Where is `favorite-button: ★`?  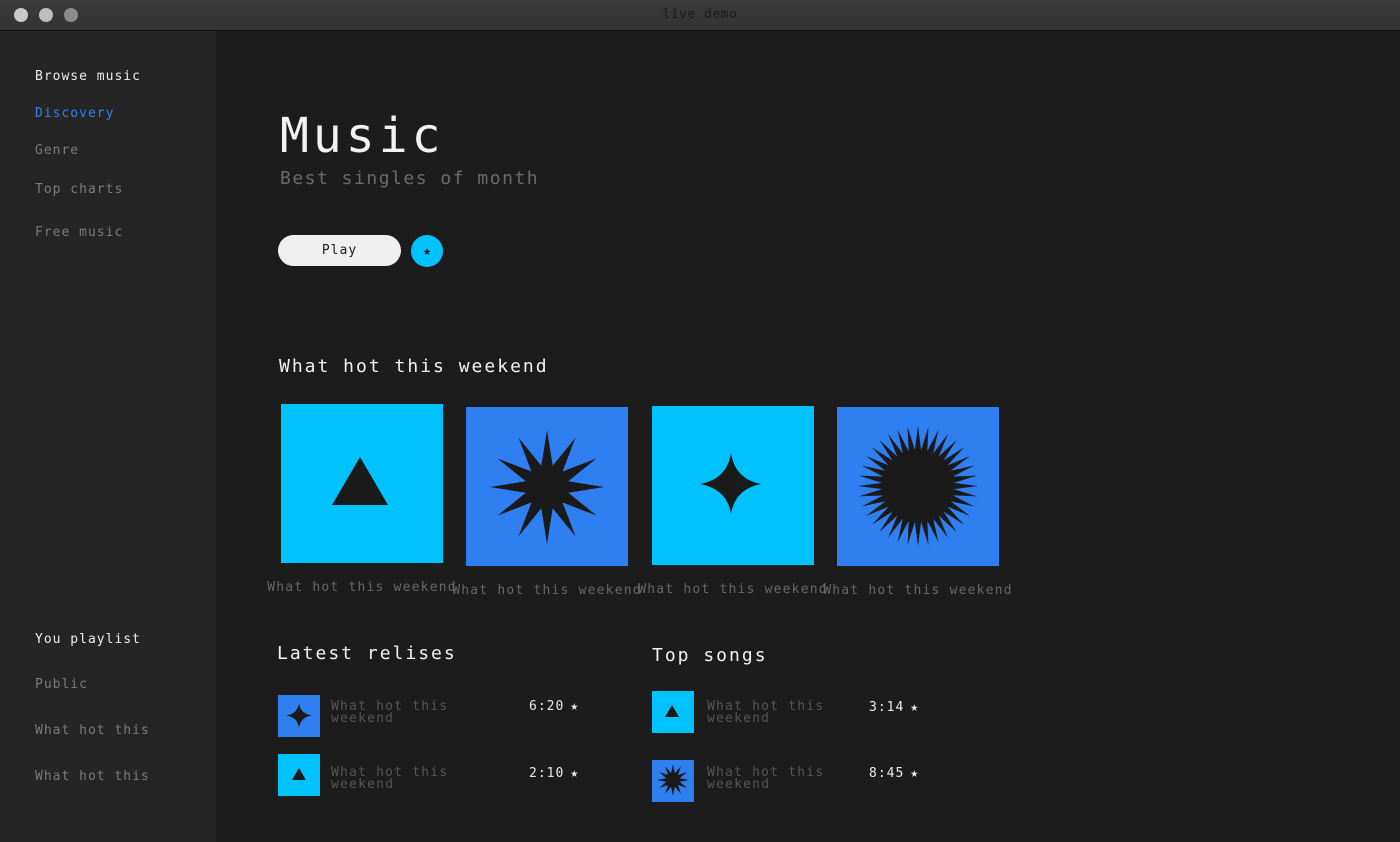 favorite-button: ★ is located at coordinates (427, 251).